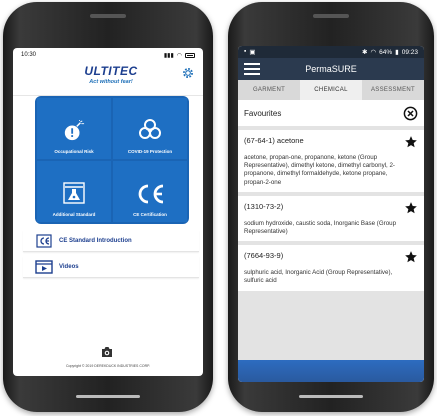  I want to click on tile-ce-certification: CE Certification, so click(150, 191).